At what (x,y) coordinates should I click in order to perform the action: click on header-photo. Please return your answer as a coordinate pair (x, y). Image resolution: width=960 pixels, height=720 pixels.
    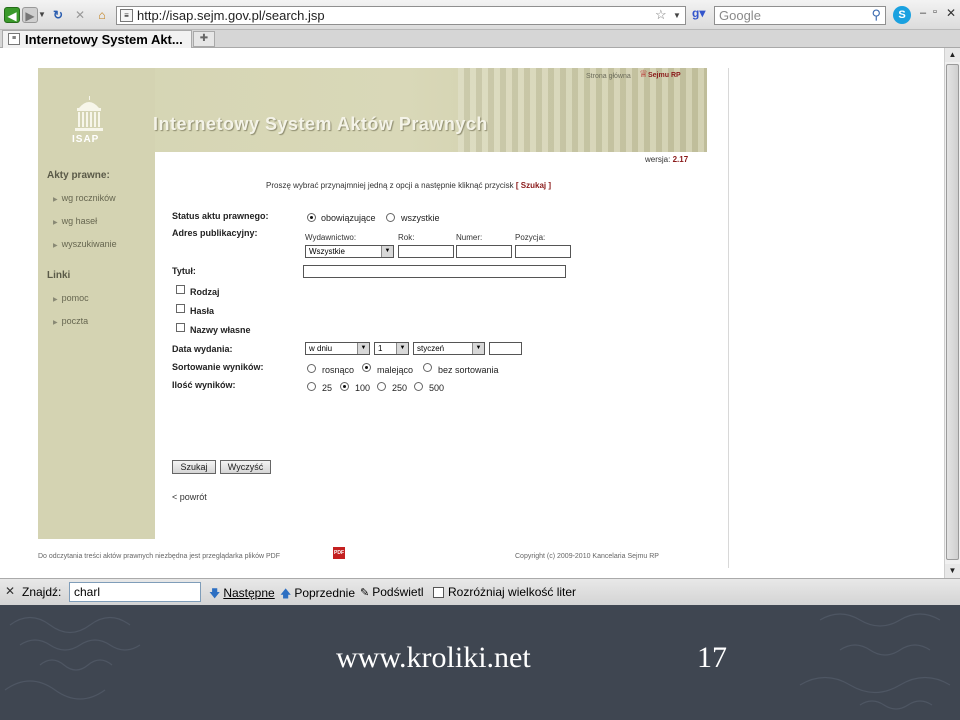
    Looking at the image, I should click on (582, 110).